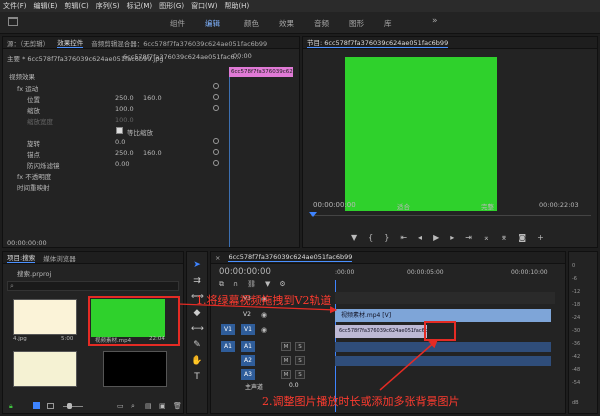 This screenshot has height=416, width=600. Describe the element at coordinates (217, 258) in the screenshot. I see `close-icon: ×` at that location.